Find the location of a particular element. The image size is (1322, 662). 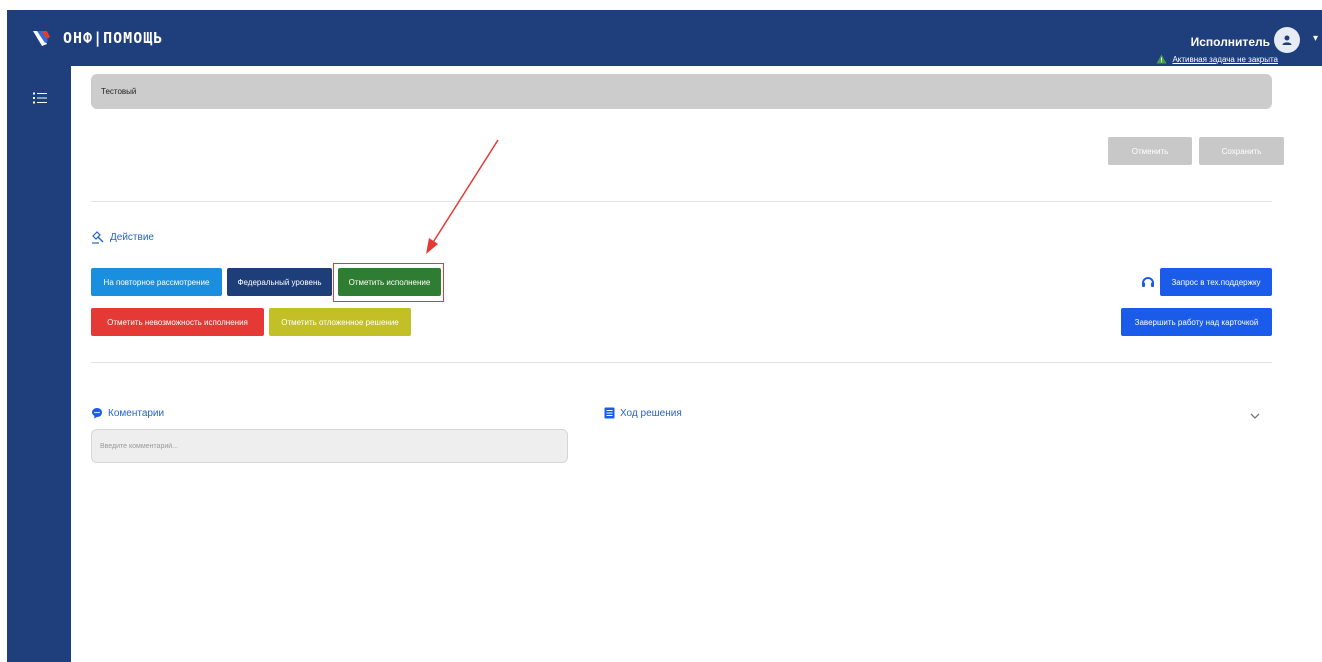

progress-section-title: Ход решения is located at coordinates (643, 413).